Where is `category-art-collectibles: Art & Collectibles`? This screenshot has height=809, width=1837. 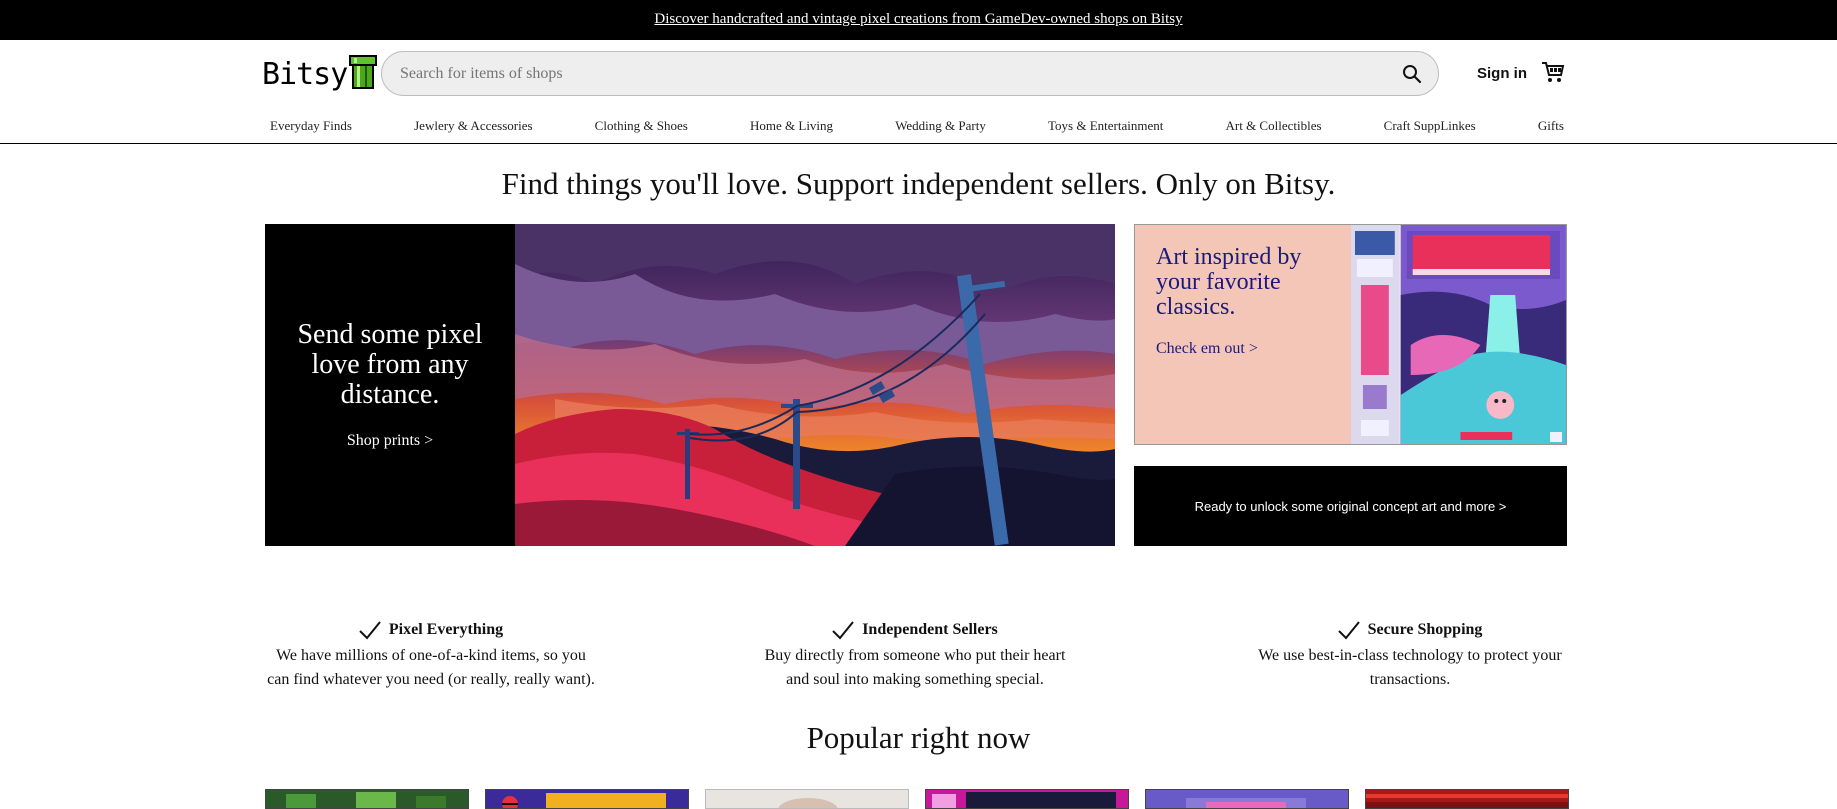
category-art-collectibles: Art & Collectibles is located at coordinates (1273, 126).